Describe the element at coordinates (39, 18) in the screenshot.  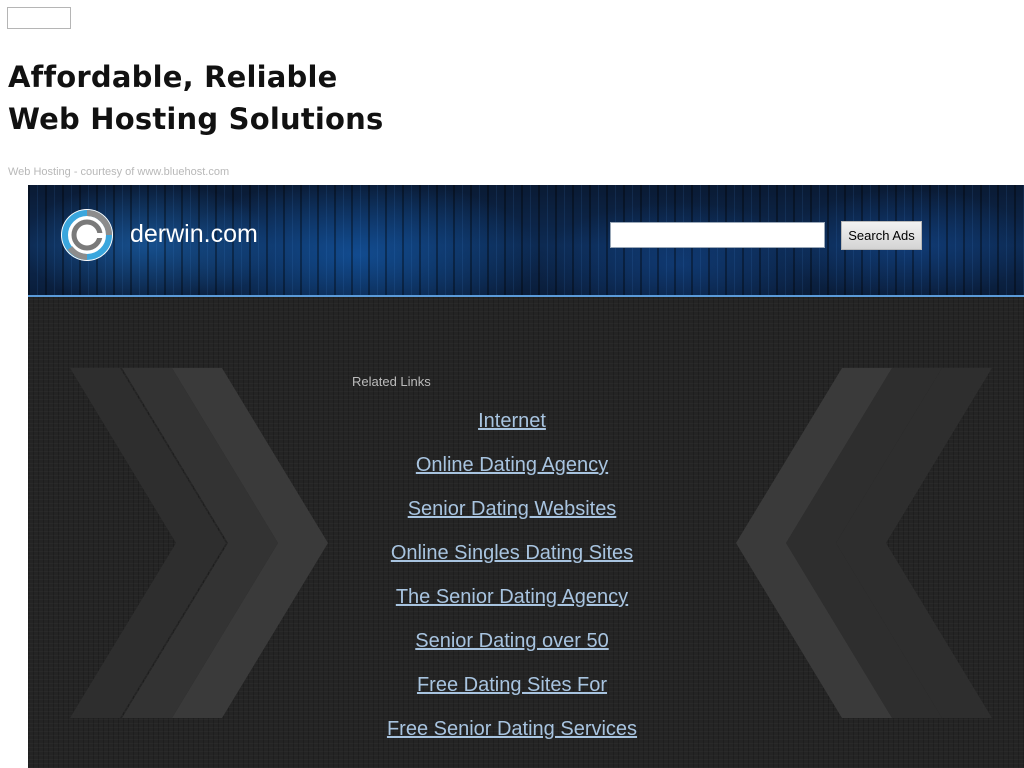
I see `top-placeholder-box` at that location.